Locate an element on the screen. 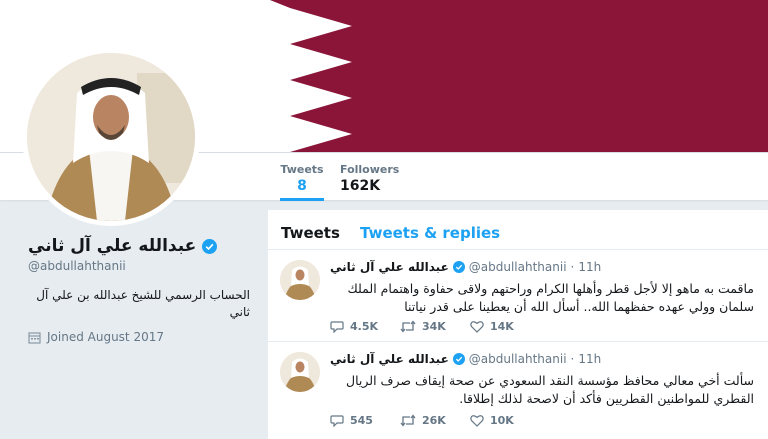 The width and height of the screenshot is (768, 439). joined-date: Joined August 2017 is located at coordinates (96, 337).